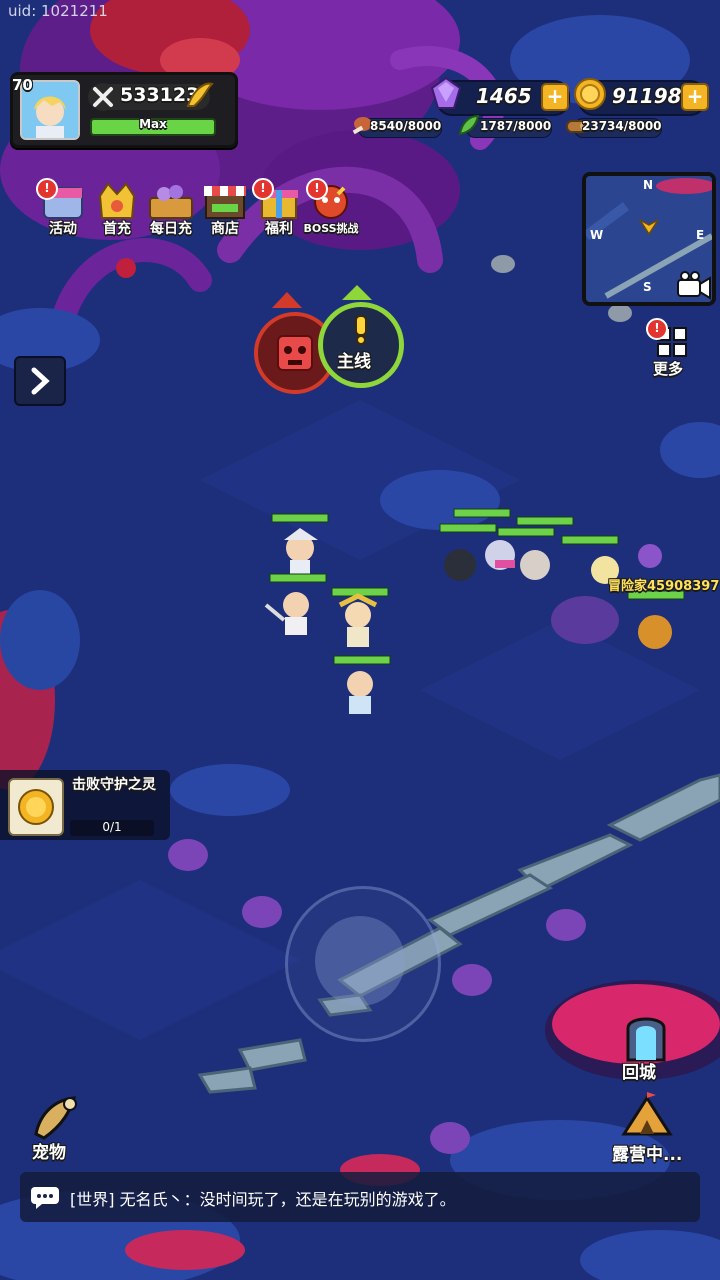  I want to click on menu-daily-charge-label: 每日充, so click(171, 229).